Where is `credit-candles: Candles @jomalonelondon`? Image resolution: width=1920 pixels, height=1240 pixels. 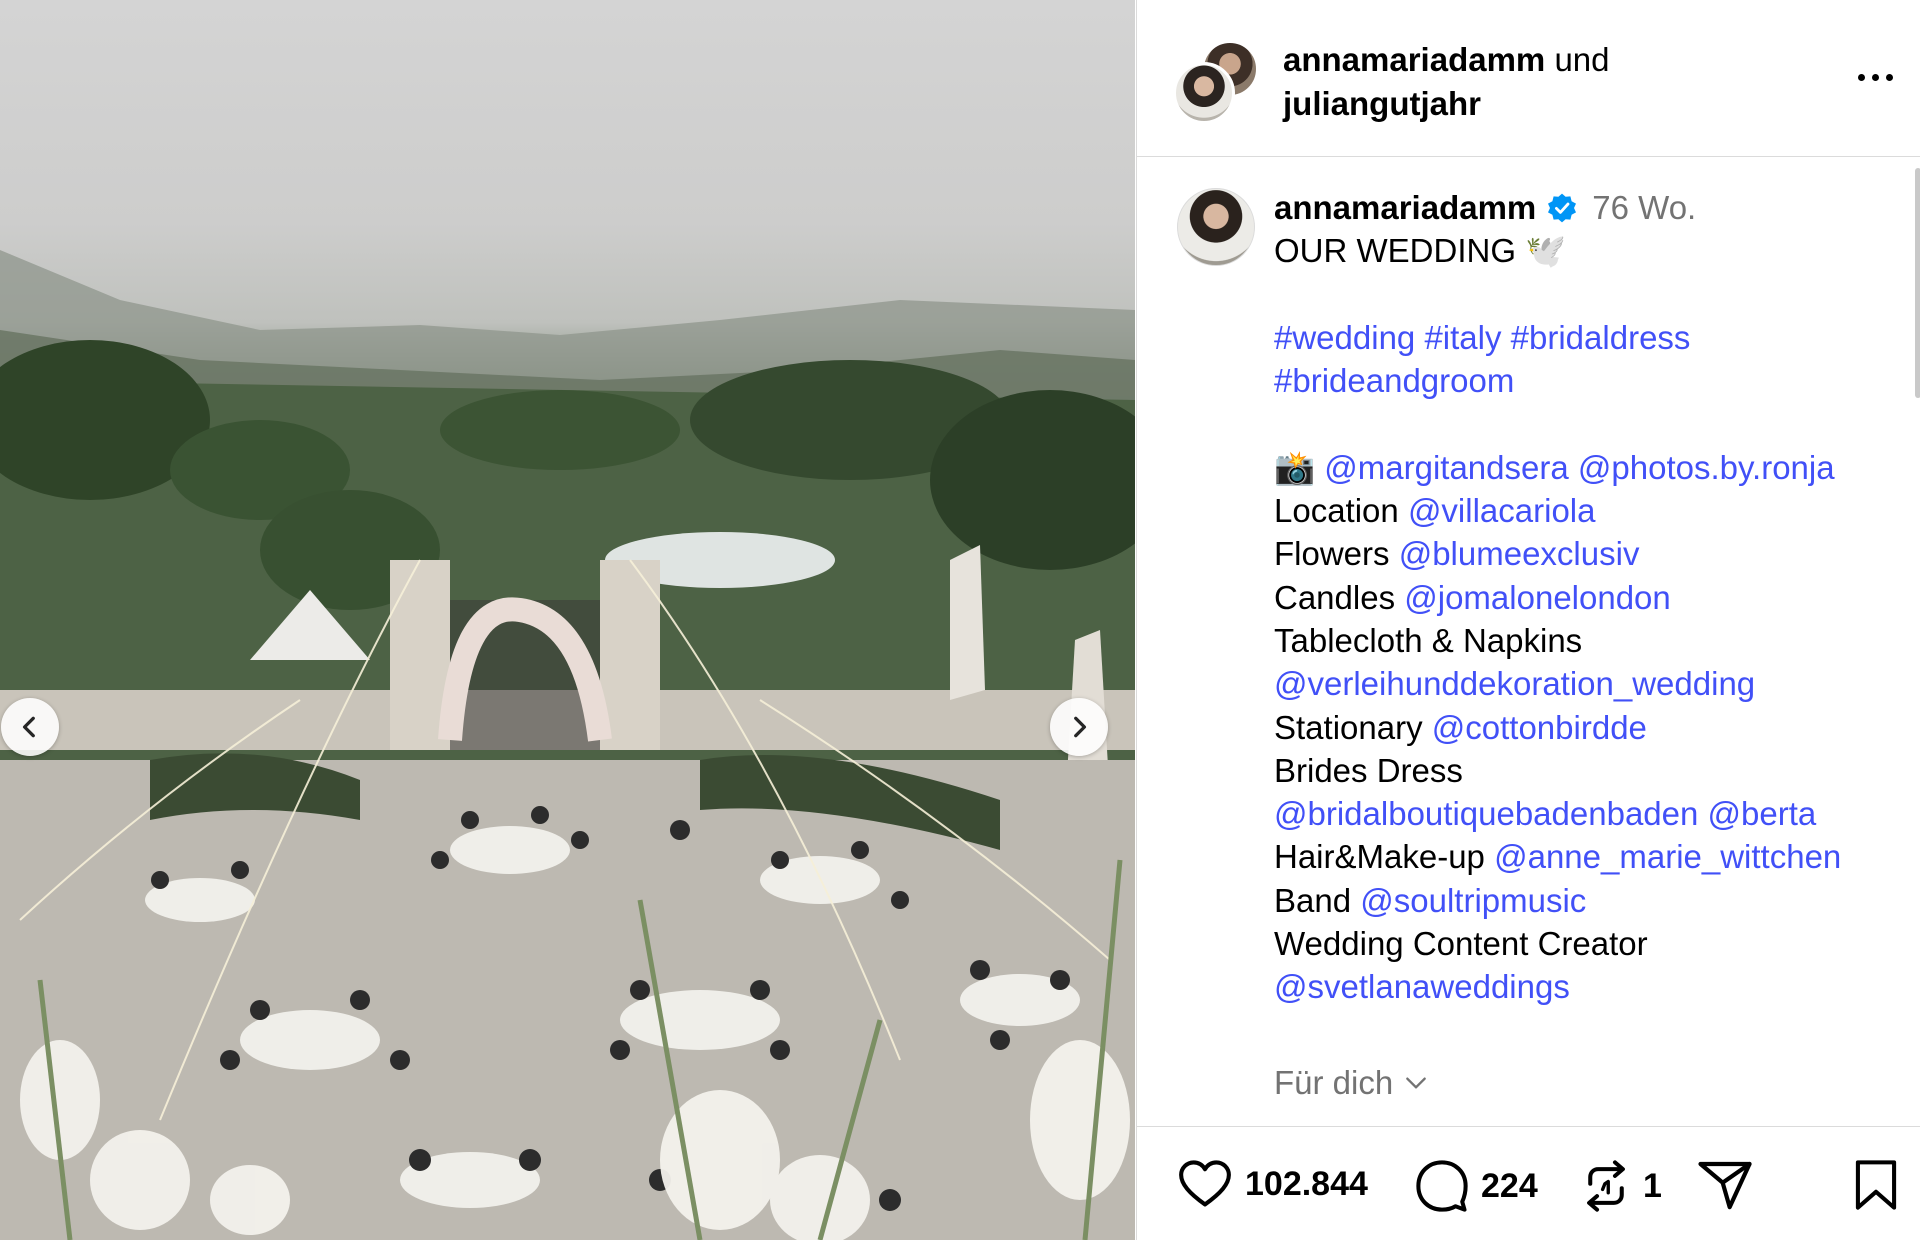 credit-candles: Candles @jomalonelondon is located at coordinates (1472, 597).